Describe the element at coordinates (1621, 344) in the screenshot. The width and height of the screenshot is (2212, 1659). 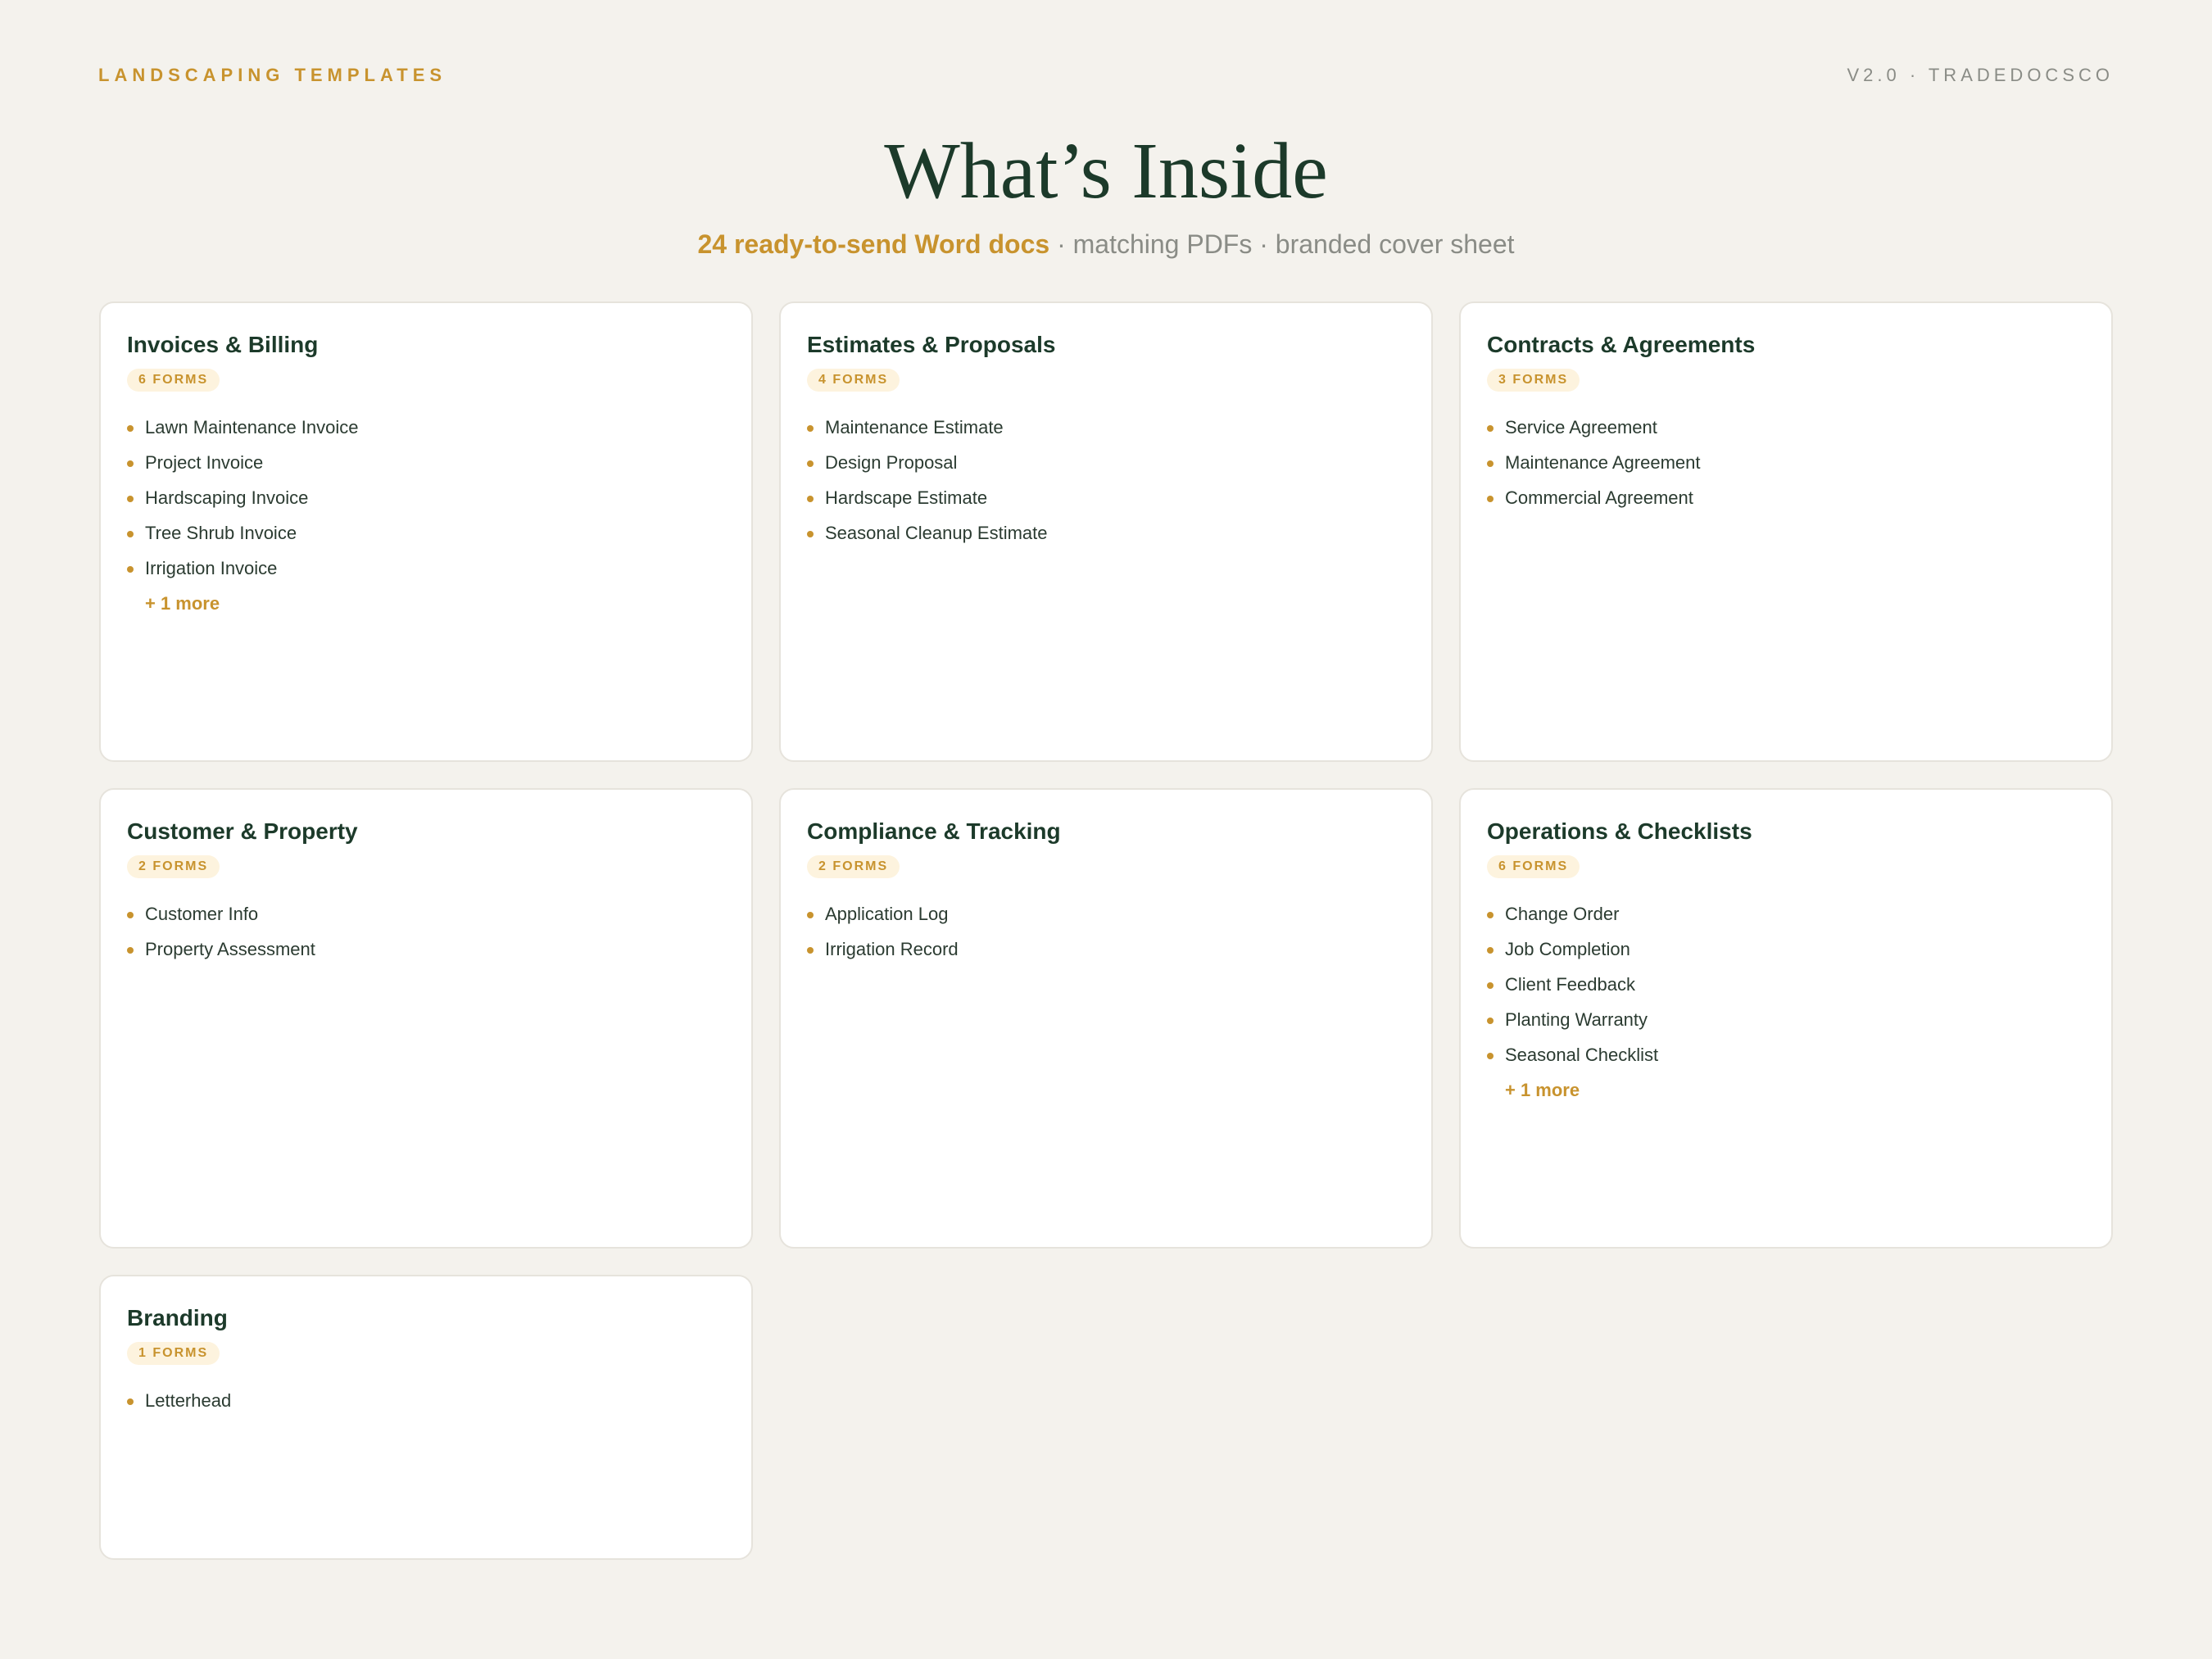
I see `card-title: Contracts & Agreements` at that location.